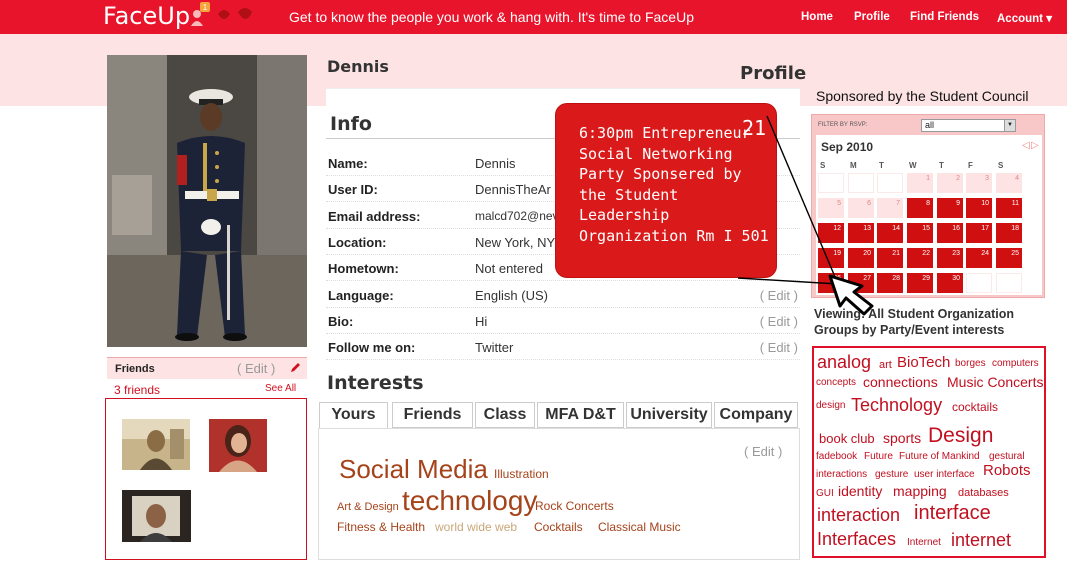 The width and height of the screenshot is (1067, 568). I want to click on interest-tag: Rock Concerts, so click(574, 506).